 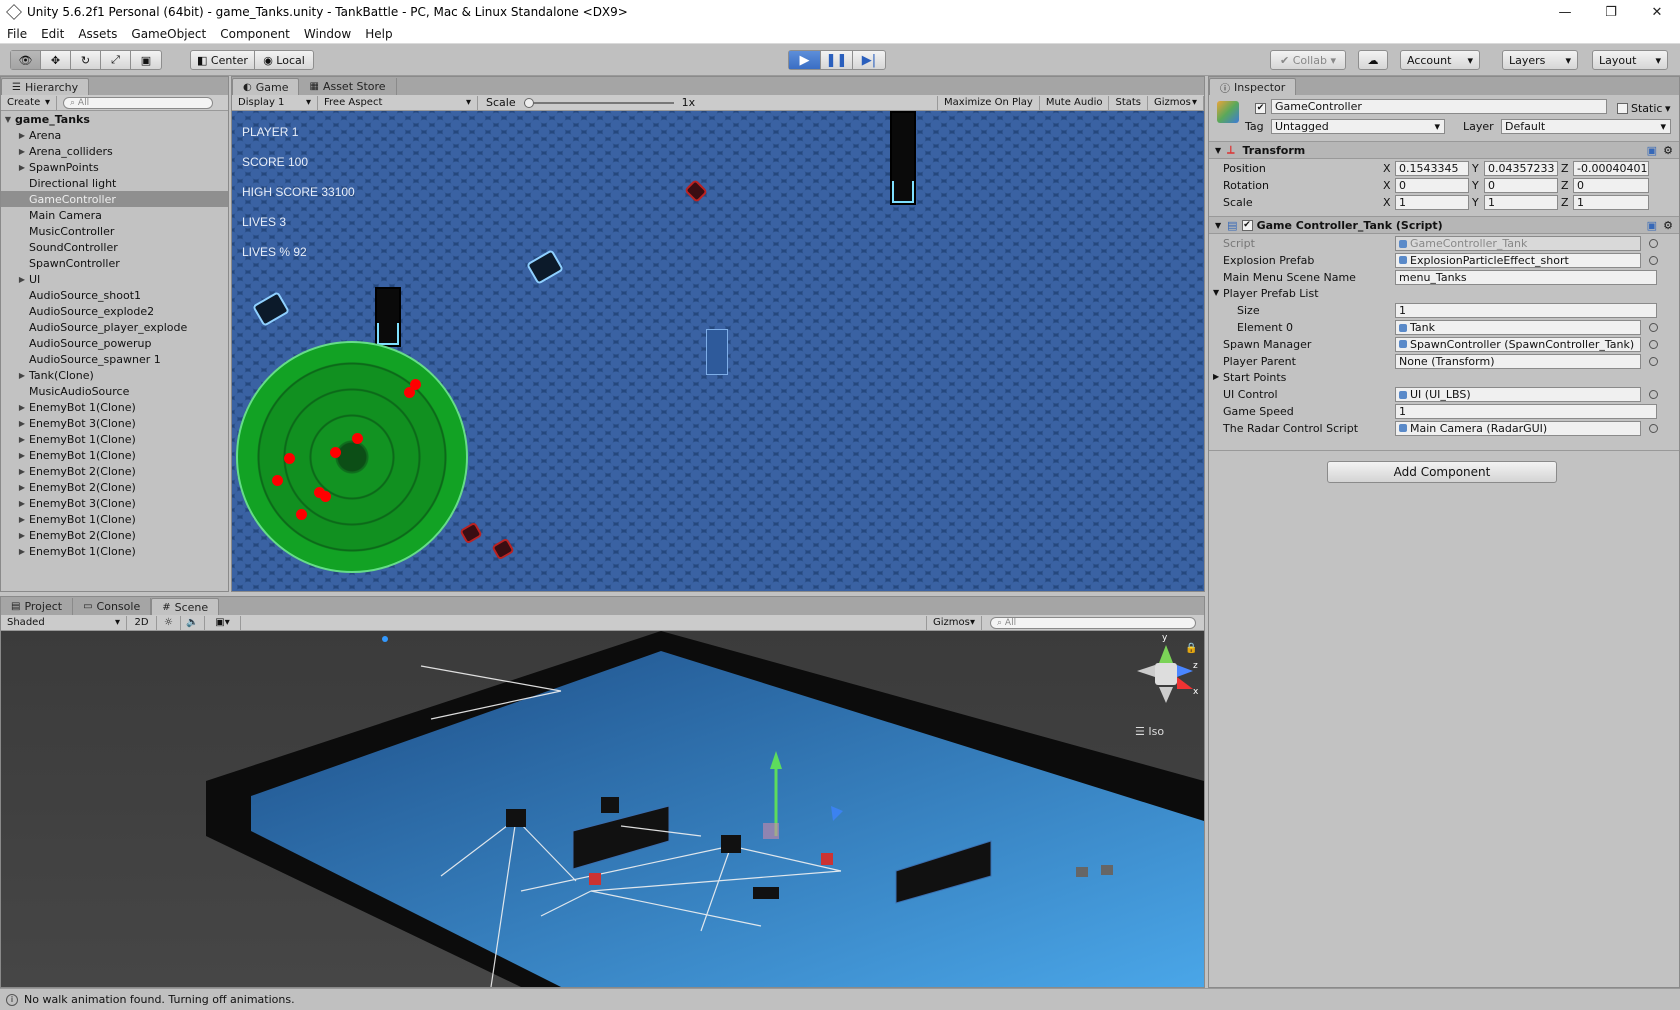 What do you see at coordinates (114, 263) in the screenshot?
I see `hierarchy-item: SpawnController` at bounding box center [114, 263].